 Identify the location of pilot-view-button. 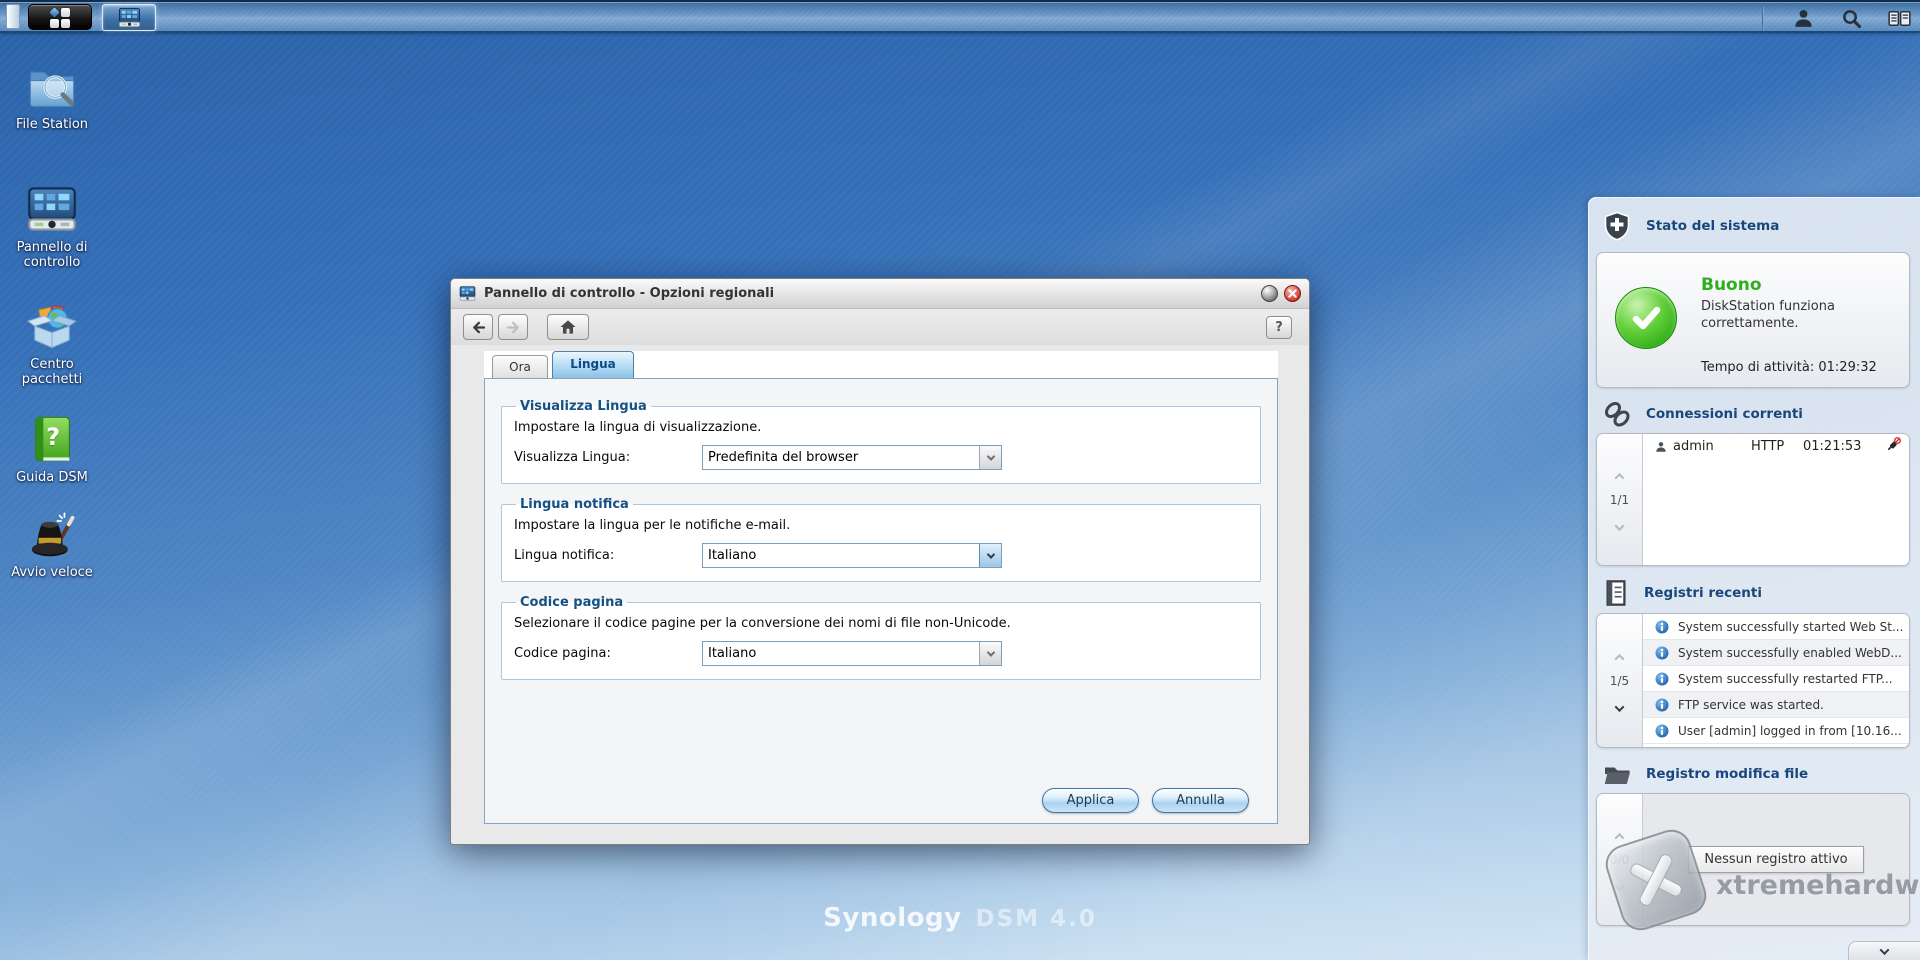
(1899, 19).